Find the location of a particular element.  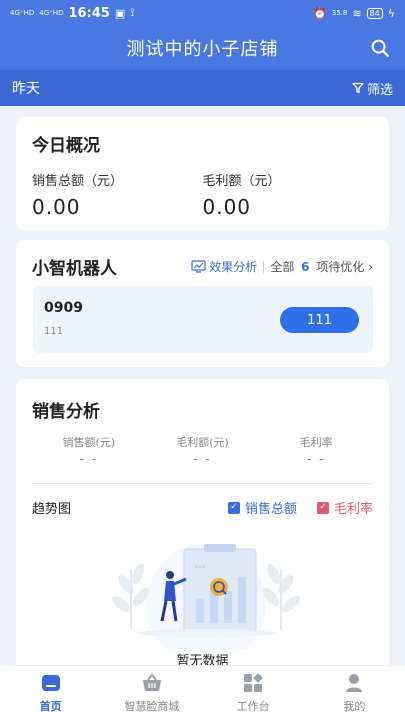

pending-optimizations-link: 全部 6 项待优化 › is located at coordinates (321, 266).